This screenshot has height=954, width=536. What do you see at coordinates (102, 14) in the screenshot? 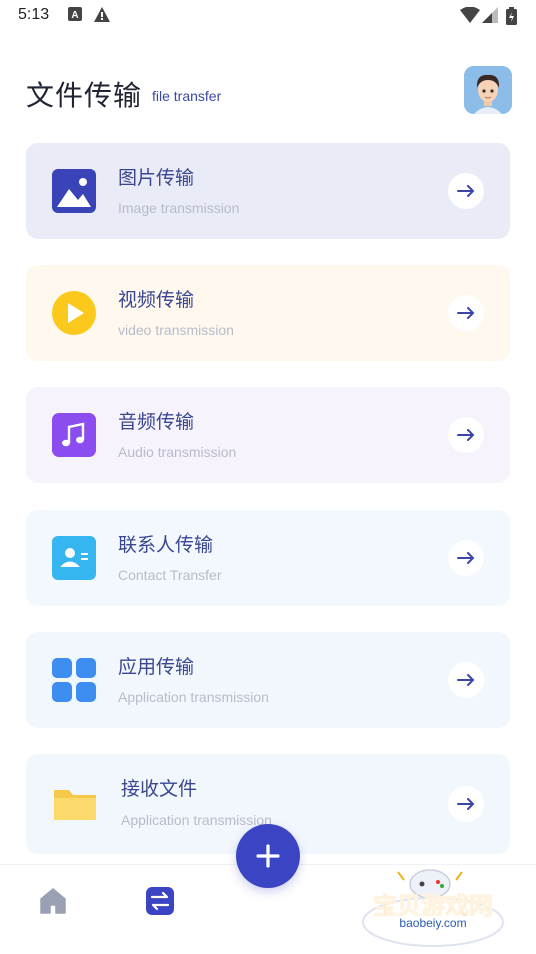
I see `warning-icon` at bounding box center [102, 14].